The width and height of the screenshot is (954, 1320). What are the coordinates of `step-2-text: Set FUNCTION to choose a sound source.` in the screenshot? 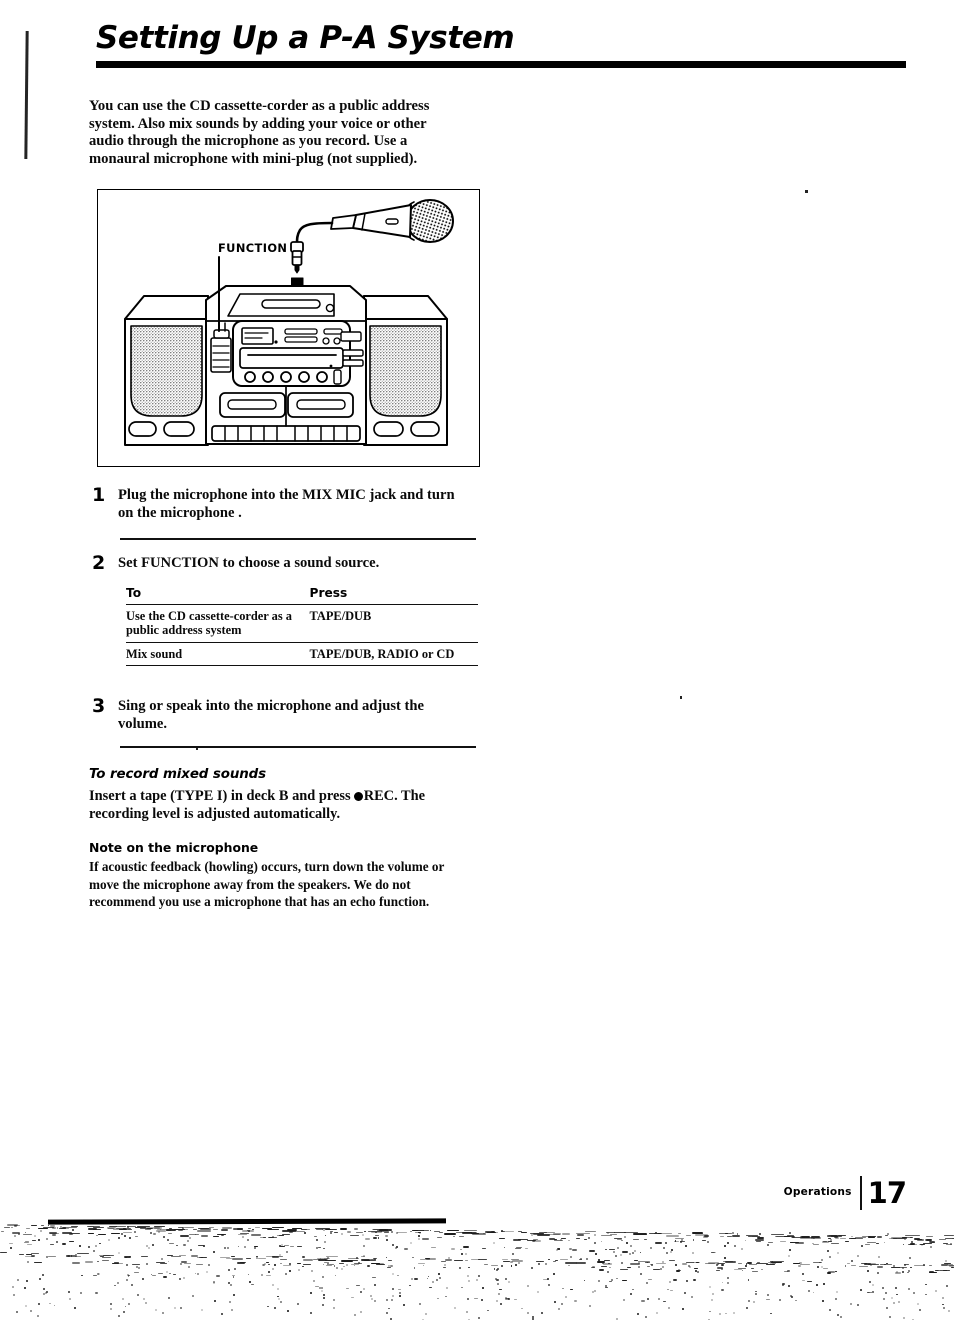 It's located at (249, 563).